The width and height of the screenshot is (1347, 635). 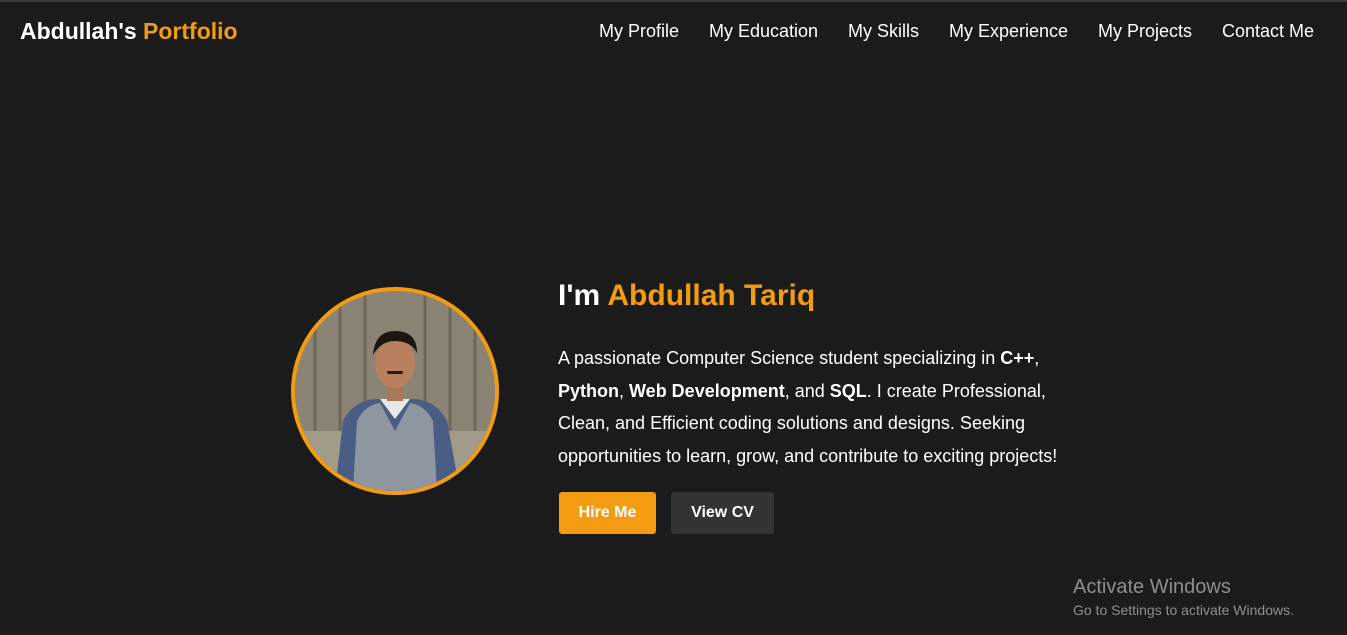 I want to click on nav-link-my-education: My Education, so click(x=763, y=31).